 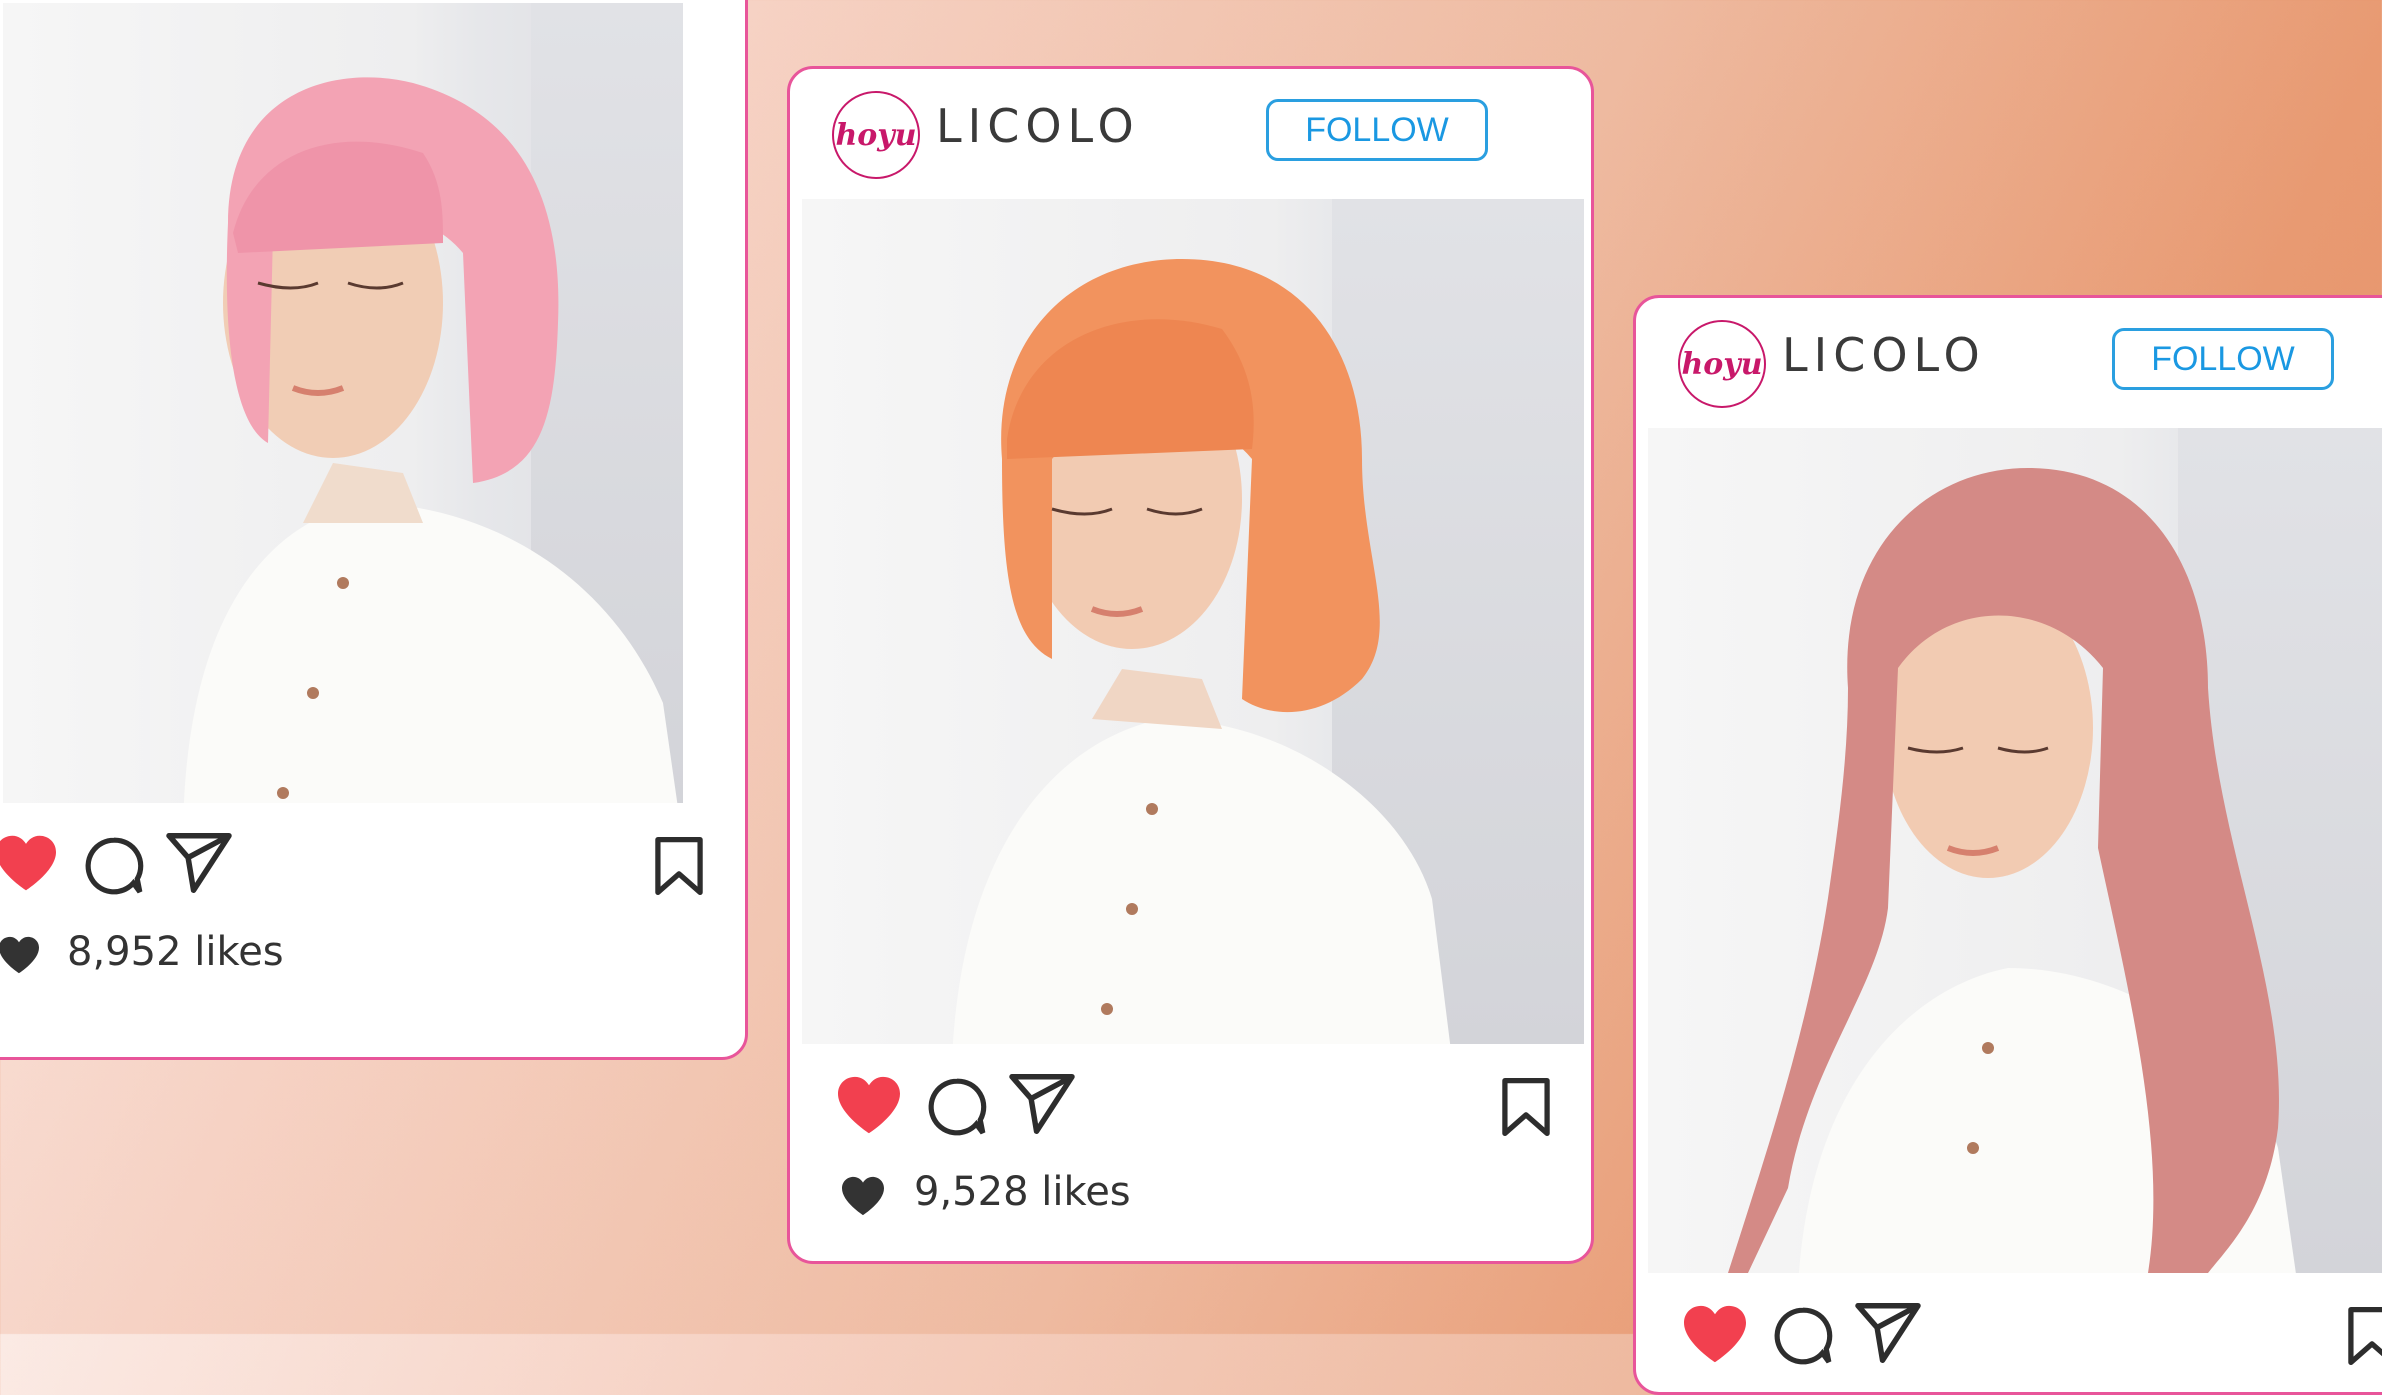 What do you see at coordinates (175, 952) in the screenshot?
I see `likes-count: 8,952 likes` at bounding box center [175, 952].